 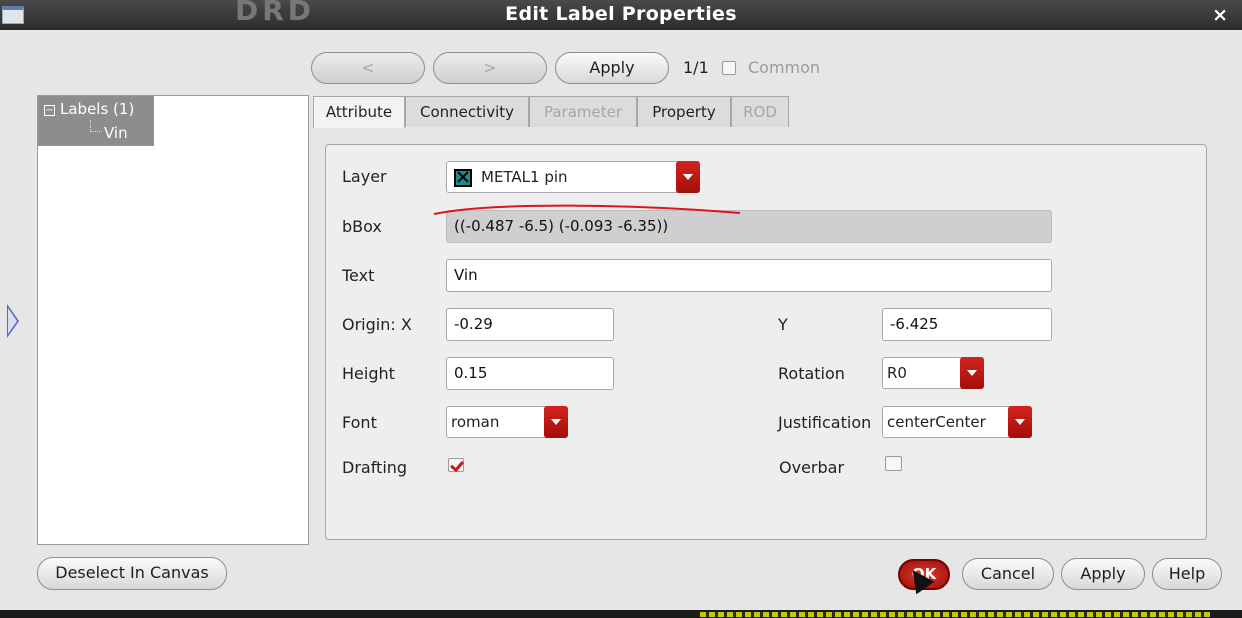 What do you see at coordinates (358, 275) in the screenshot?
I see `text-label: Text` at bounding box center [358, 275].